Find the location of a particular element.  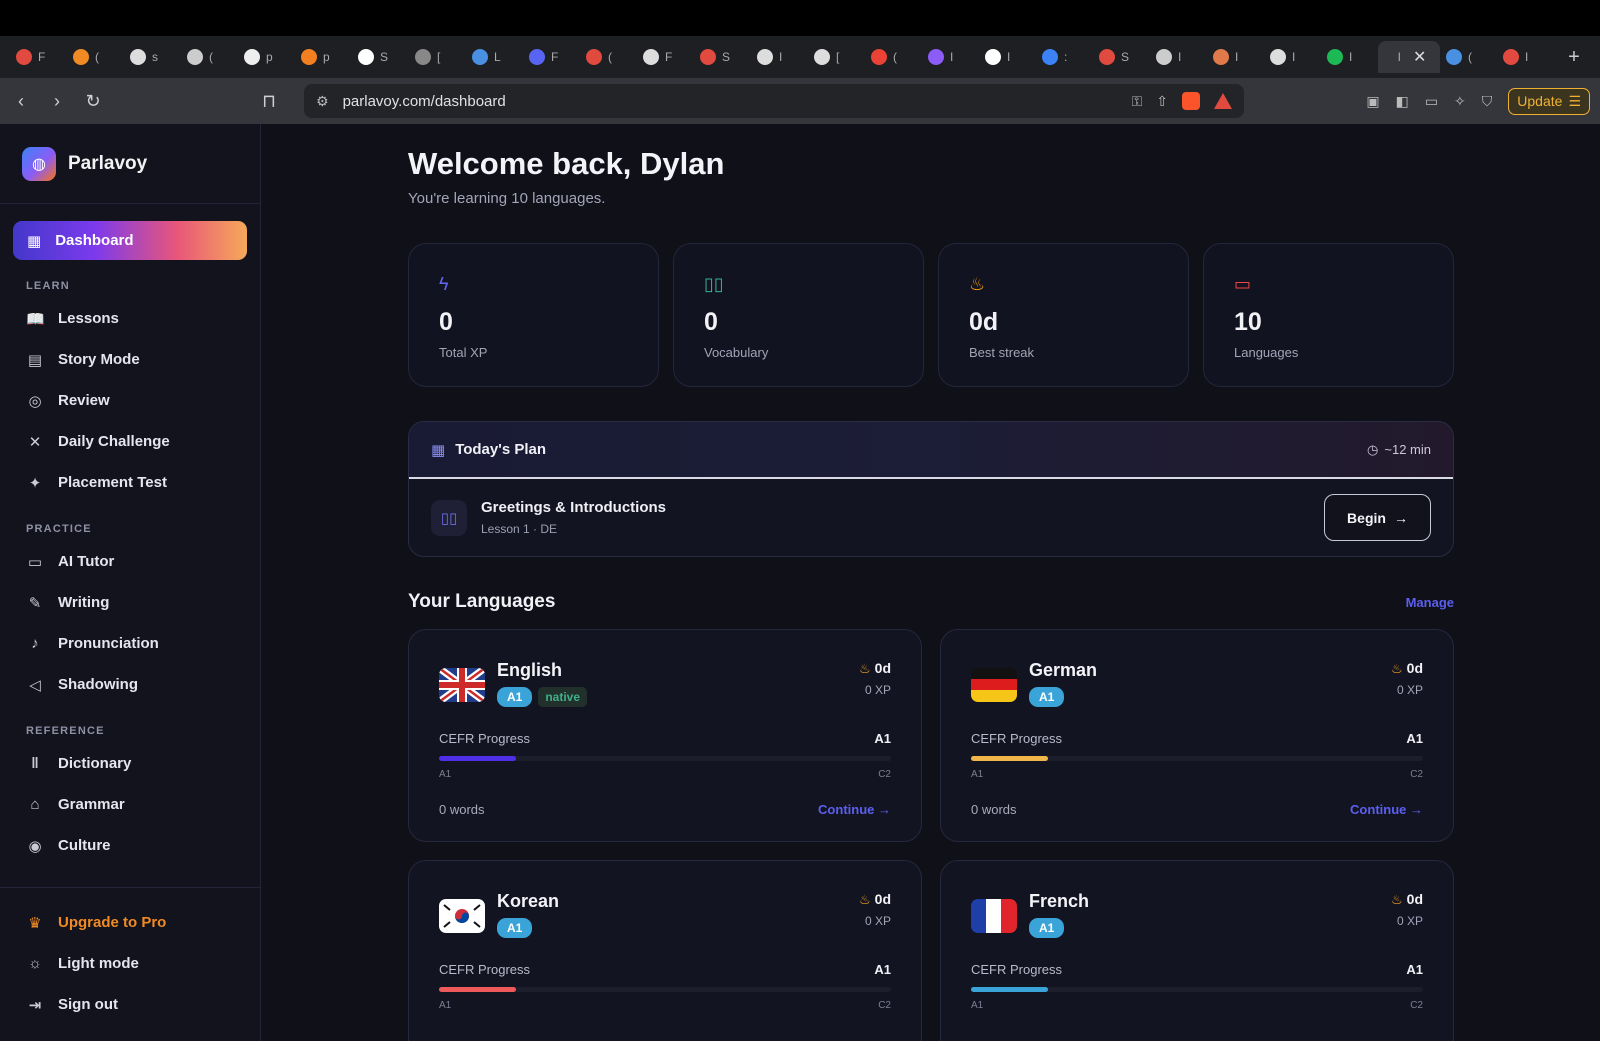

sidebar-item-lessons: 📖 Lessons is located at coordinates (130, 318).